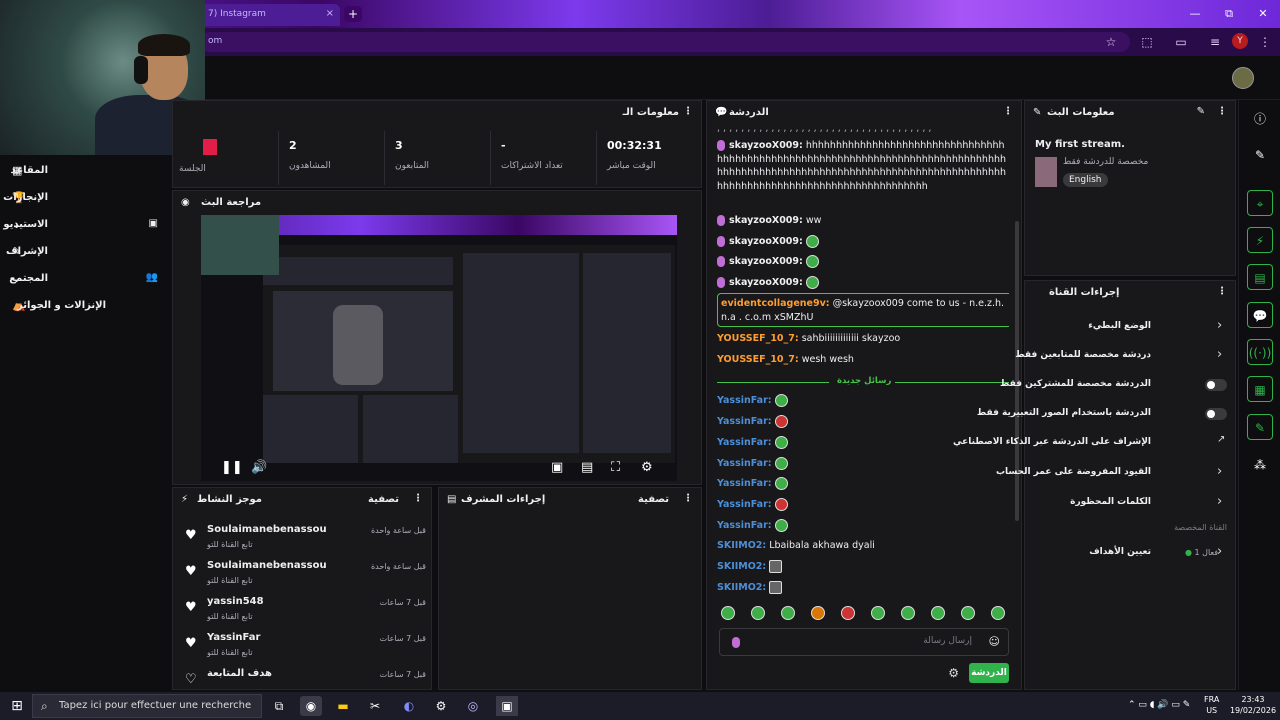 Image resolution: width=1280 pixels, height=720 pixels. I want to click on focus-icon: ⌖, so click(1260, 203).